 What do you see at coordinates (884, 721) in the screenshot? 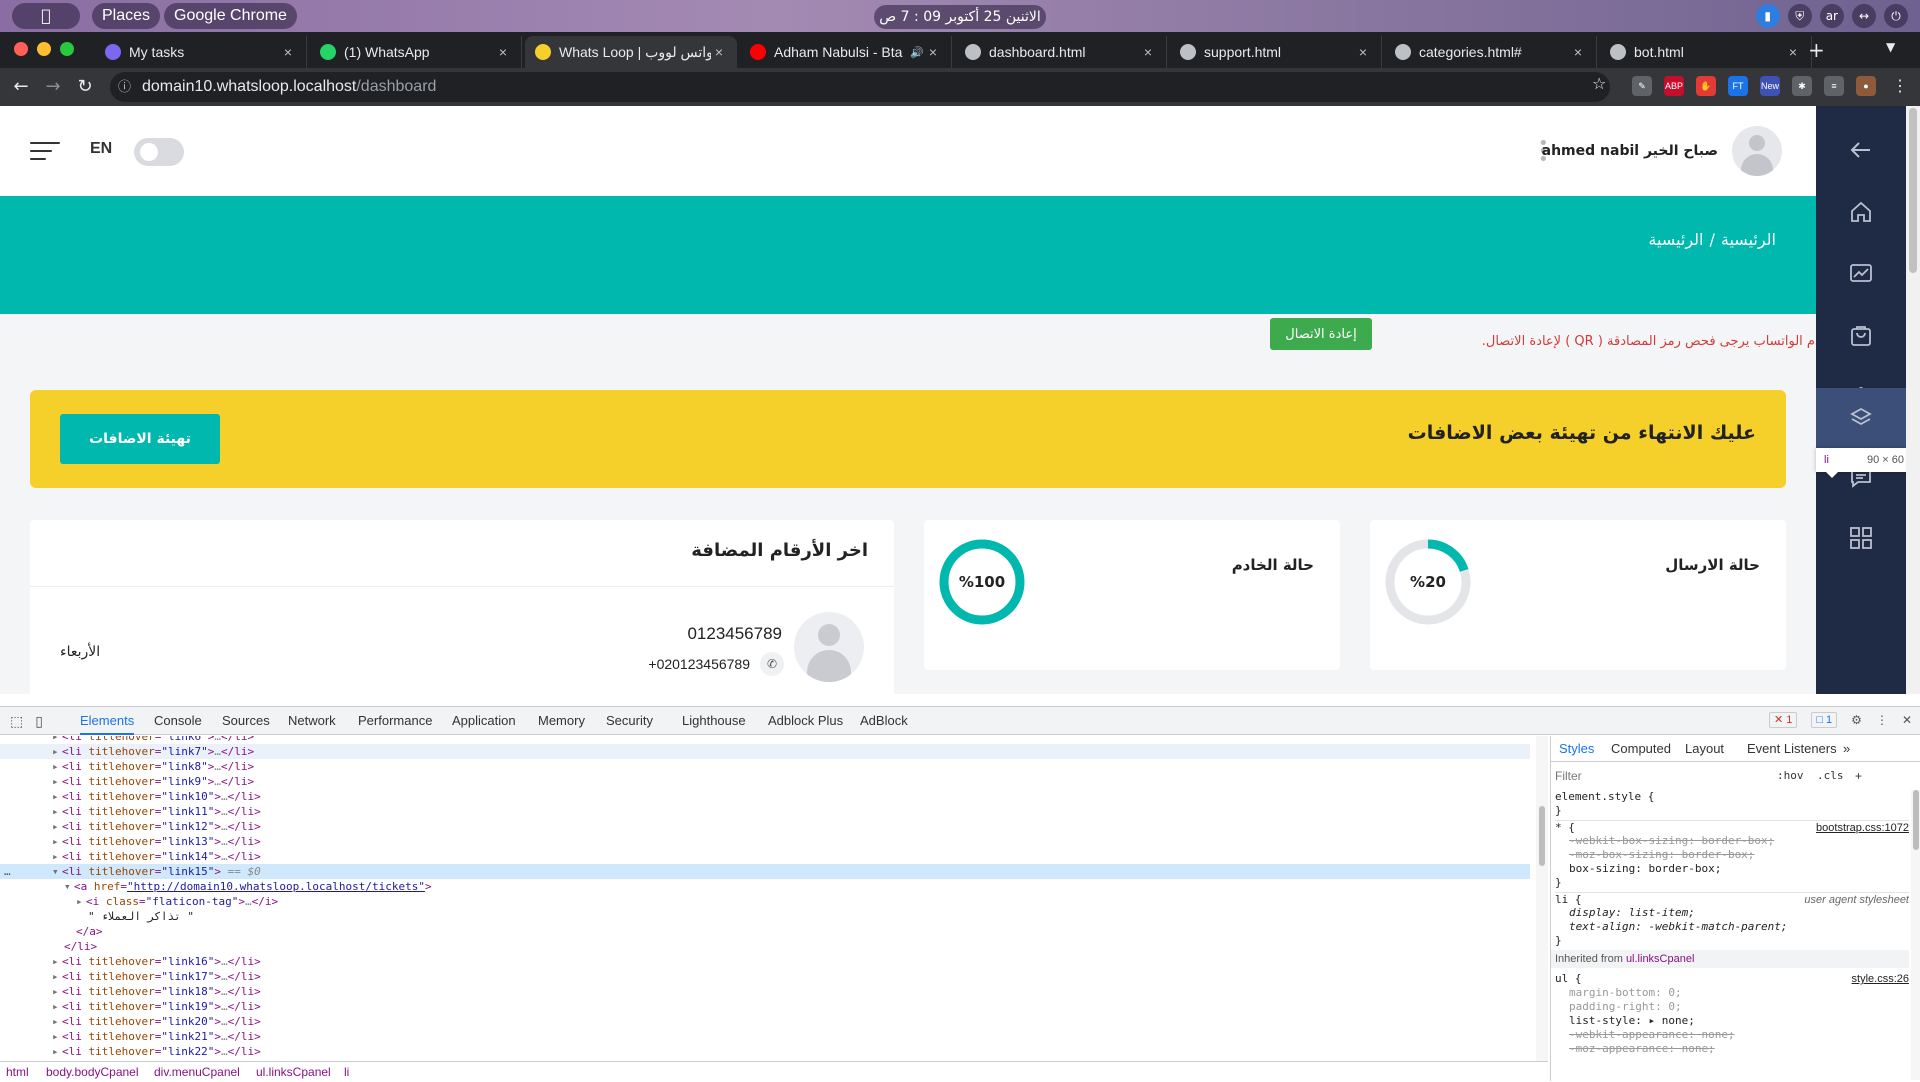
I see `devtools-tab: AdBlock` at bounding box center [884, 721].